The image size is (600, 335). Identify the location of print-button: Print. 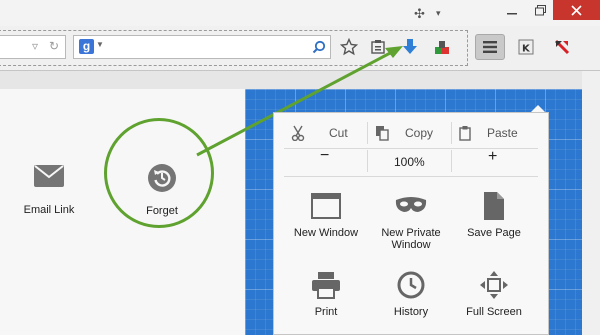
(326, 293).